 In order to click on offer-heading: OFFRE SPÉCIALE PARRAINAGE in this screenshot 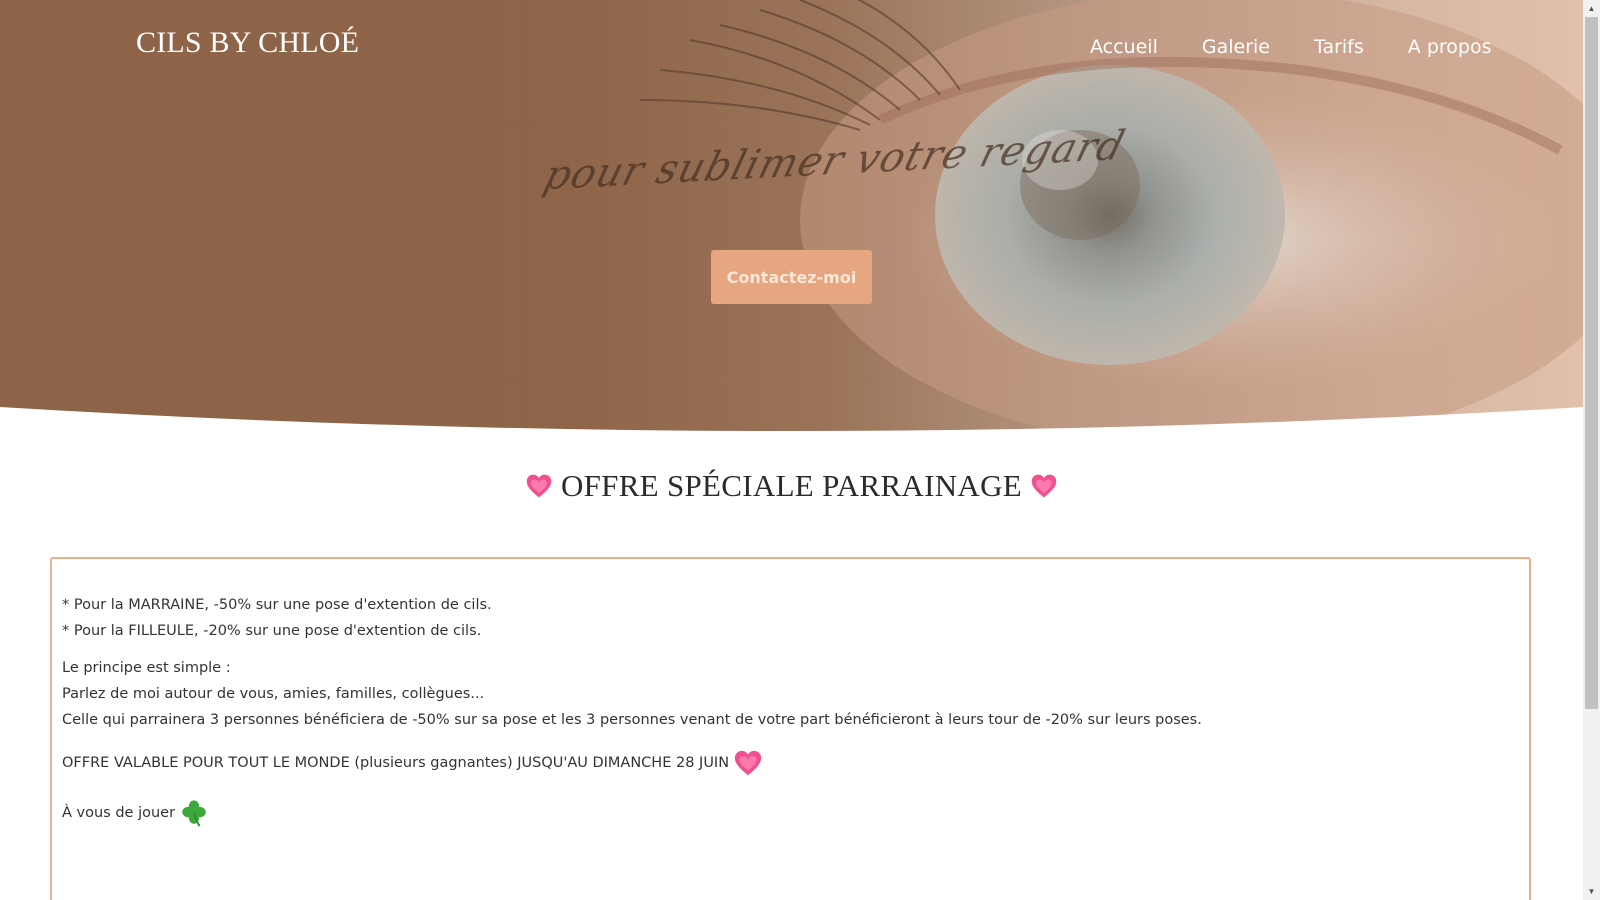, I will do `click(791, 486)`.